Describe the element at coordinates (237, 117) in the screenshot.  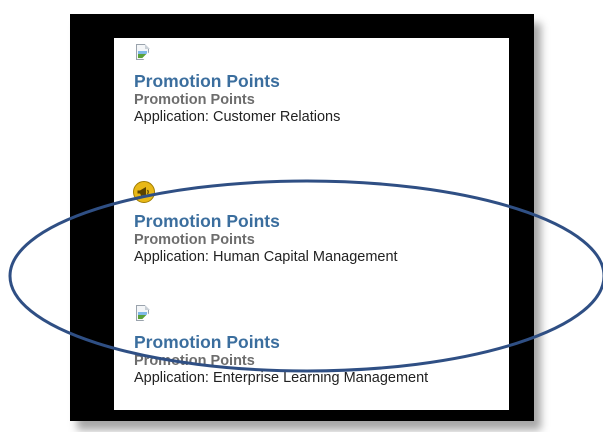
I see `result-application: Application: Customer Relations` at that location.